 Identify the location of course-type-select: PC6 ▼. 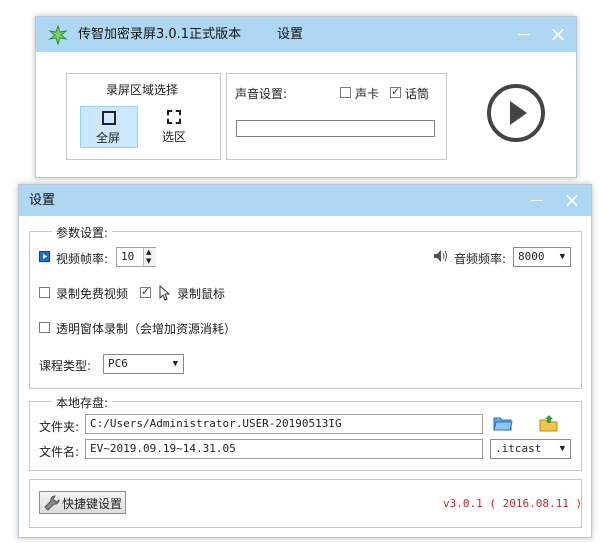
(143, 364).